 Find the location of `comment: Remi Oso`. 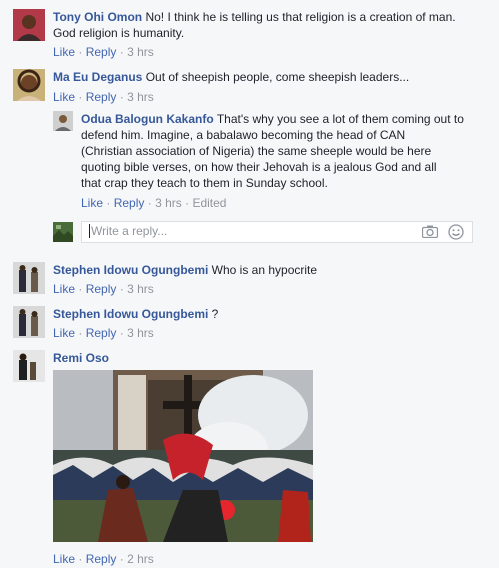

comment: Remi Oso is located at coordinates (273, 358).